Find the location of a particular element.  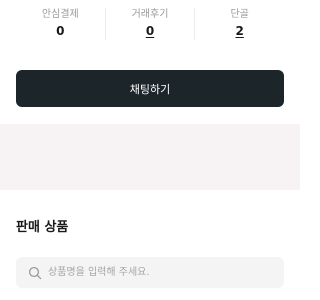

product-search is located at coordinates (150, 272).